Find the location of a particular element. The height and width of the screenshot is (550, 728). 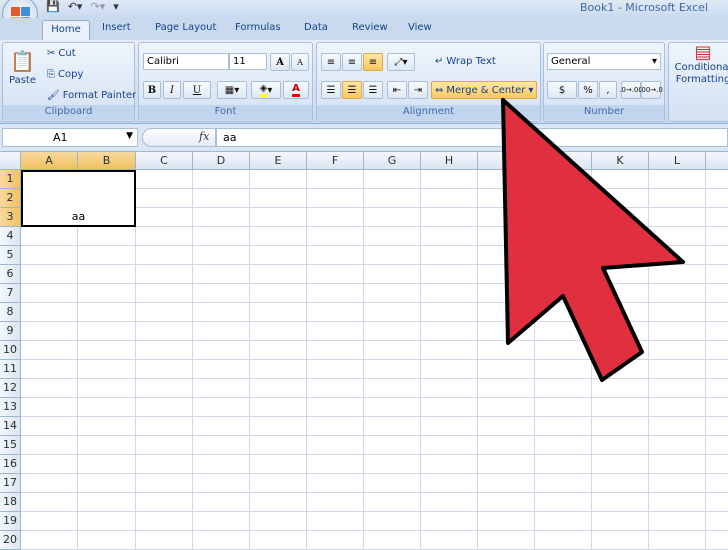

arrow-icon is located at coordinates (593, 240).